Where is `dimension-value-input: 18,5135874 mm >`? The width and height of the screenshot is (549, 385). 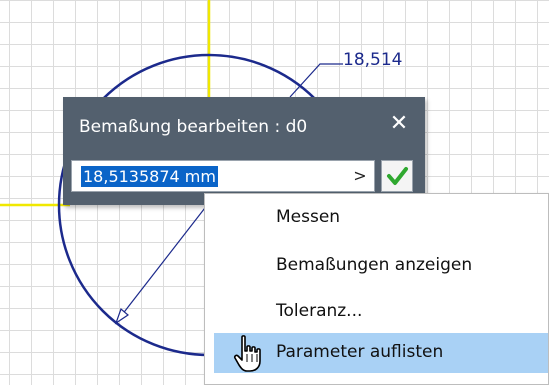
dimension-value-input: 18,5135874 mm > is located at coordinates (223, 176).